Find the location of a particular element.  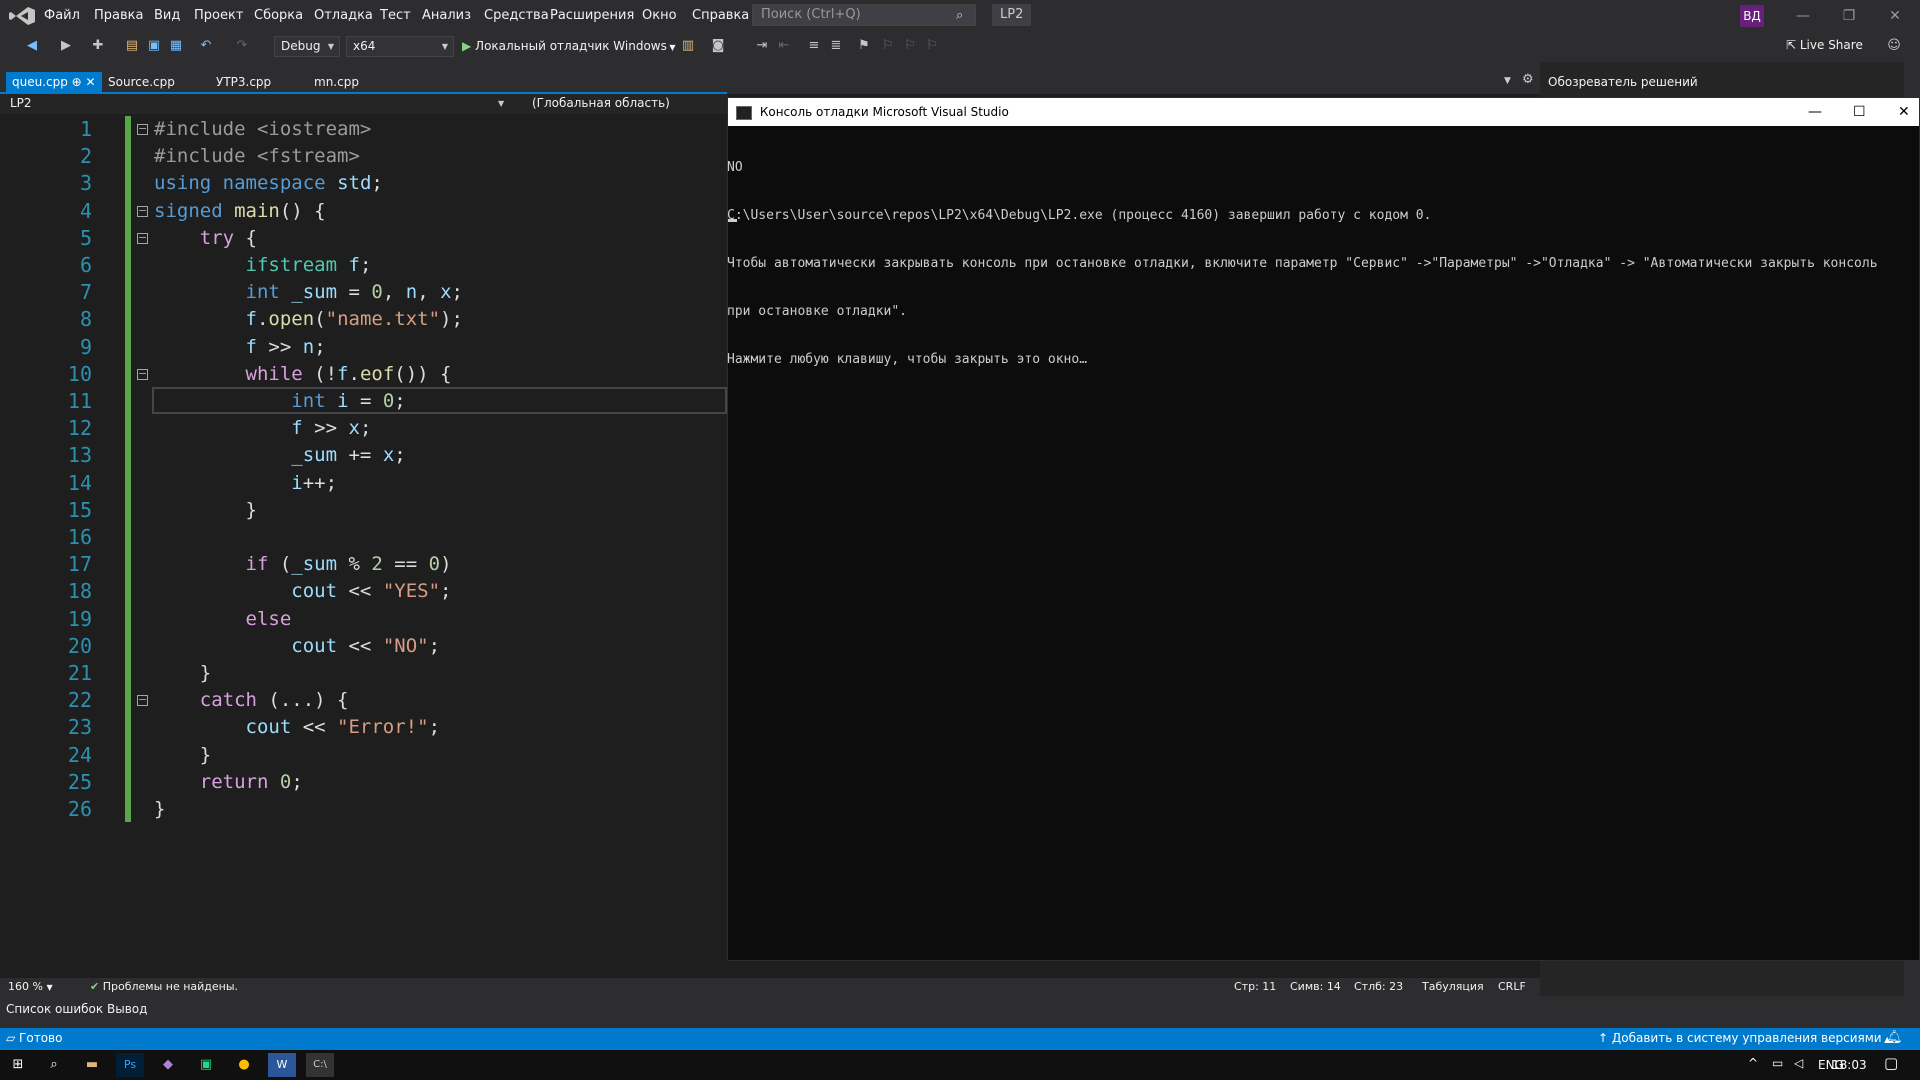

code-line: cout << "Error!"; is located at coordinates (297, 727).